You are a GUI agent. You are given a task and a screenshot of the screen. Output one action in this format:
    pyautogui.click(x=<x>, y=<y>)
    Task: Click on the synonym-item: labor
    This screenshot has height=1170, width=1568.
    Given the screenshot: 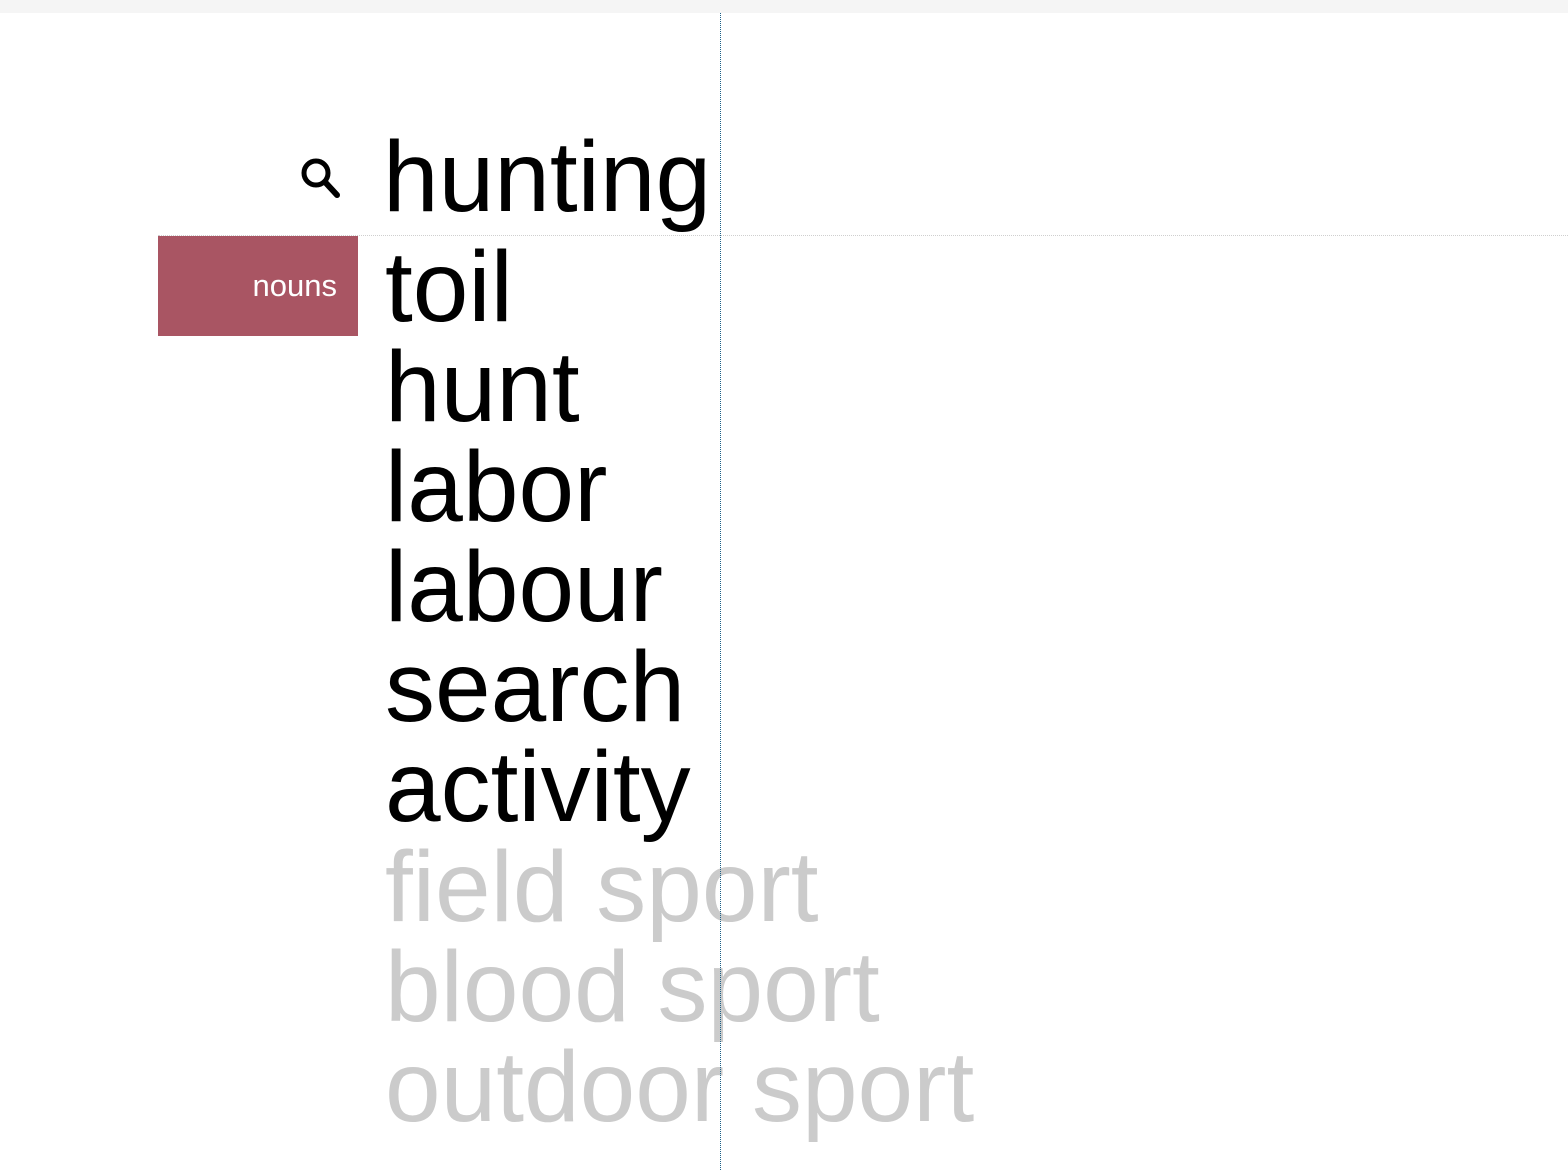 What is the action you would take?
    pyautogui.click(x=679, y=487)
    